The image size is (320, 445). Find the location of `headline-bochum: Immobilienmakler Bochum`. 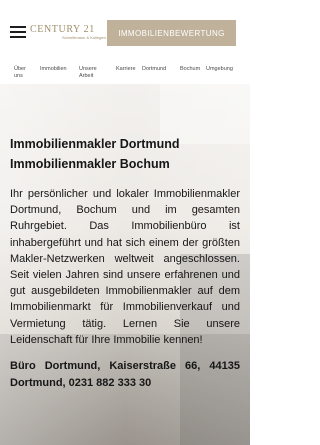

headline-bochum: Immobilienmakler Bochum is located at coordinates (90, 164).